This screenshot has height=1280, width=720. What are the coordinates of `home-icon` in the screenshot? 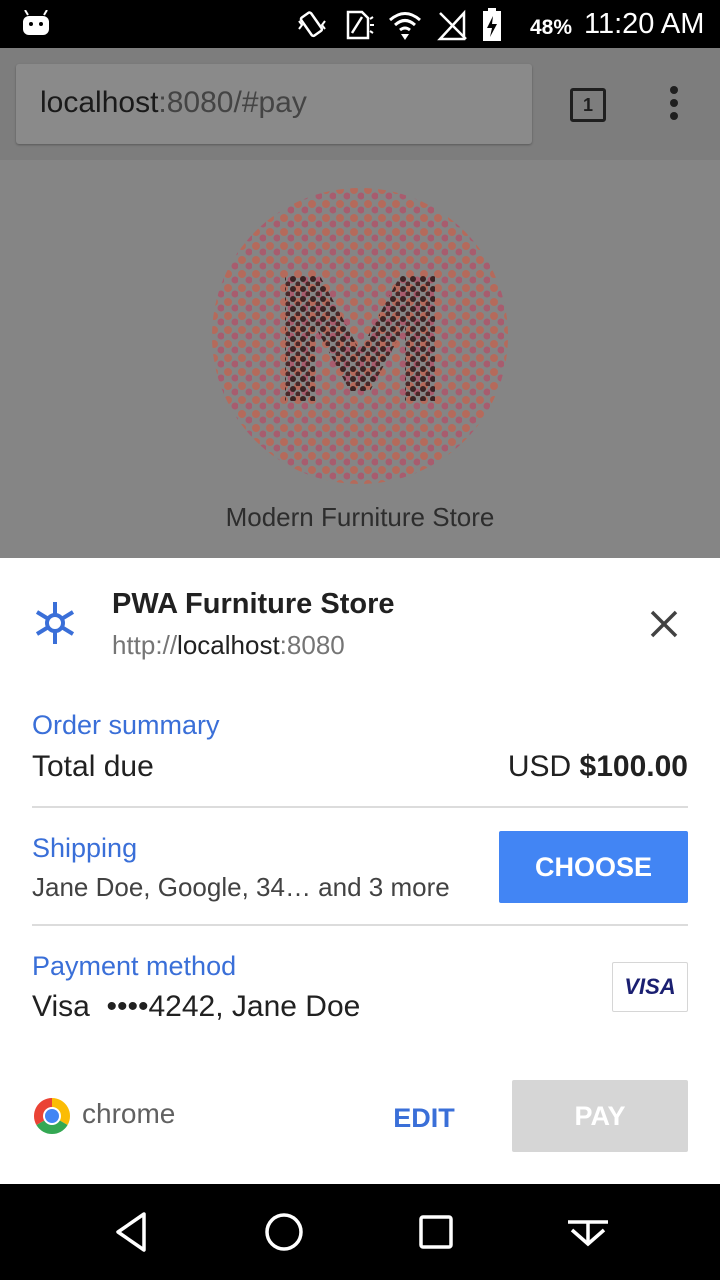 It's located at (284, 1232).